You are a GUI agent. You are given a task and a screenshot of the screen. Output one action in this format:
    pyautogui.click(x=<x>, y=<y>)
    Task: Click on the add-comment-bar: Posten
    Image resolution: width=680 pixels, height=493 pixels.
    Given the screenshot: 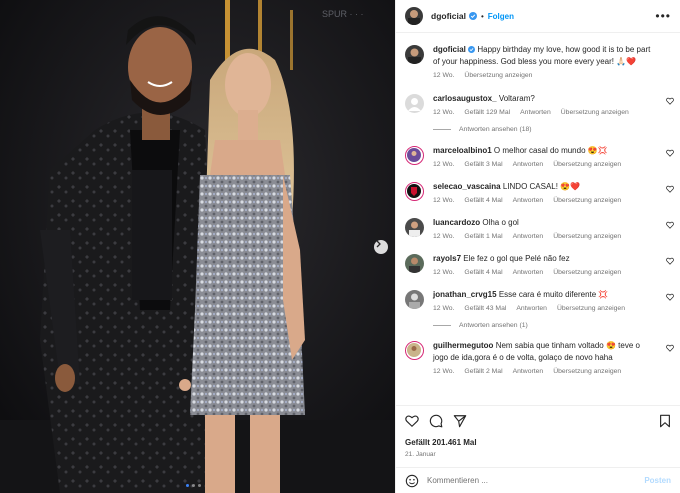 What is the action you would take?
    pyautogui.click(x=538, y=480)
    